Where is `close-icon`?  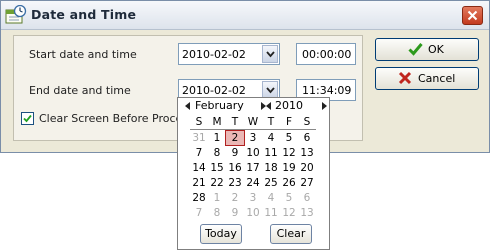
close-icon is located at coordinates (472, 15).